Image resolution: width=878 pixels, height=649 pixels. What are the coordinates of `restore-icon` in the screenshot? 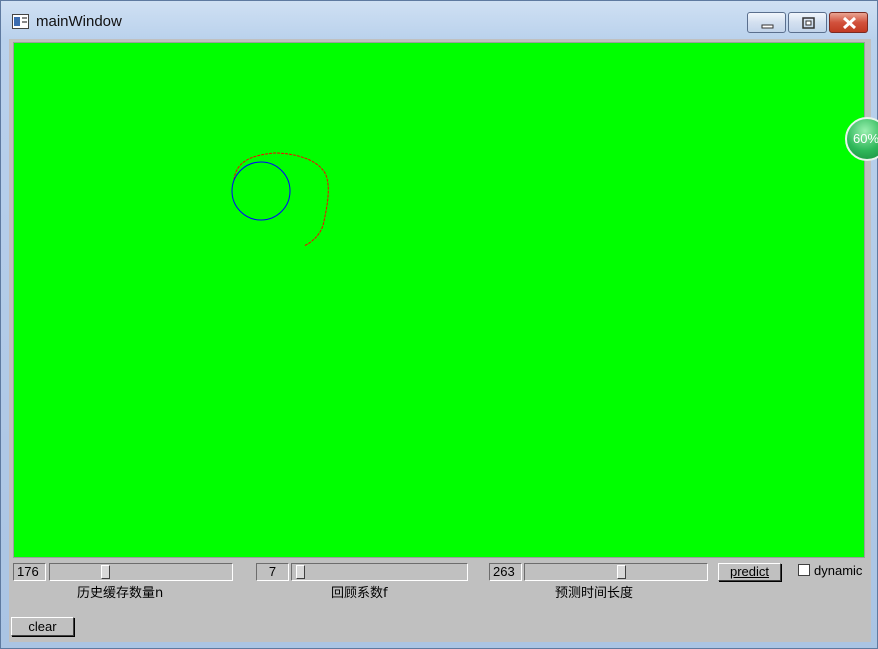 It's located at (808, 23).